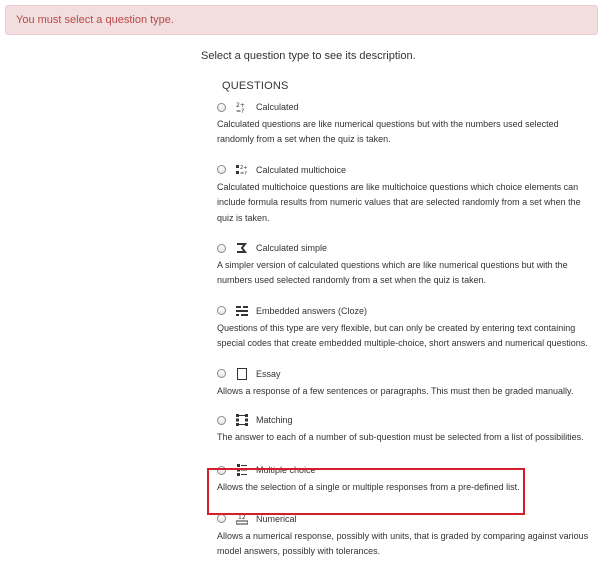 The image size is (600, 581). What do you see at coordinates (312, 310) in the screenshot?
I see `question-type-name: Embedded answers (Cloze)` at bounding box center [312, 310].